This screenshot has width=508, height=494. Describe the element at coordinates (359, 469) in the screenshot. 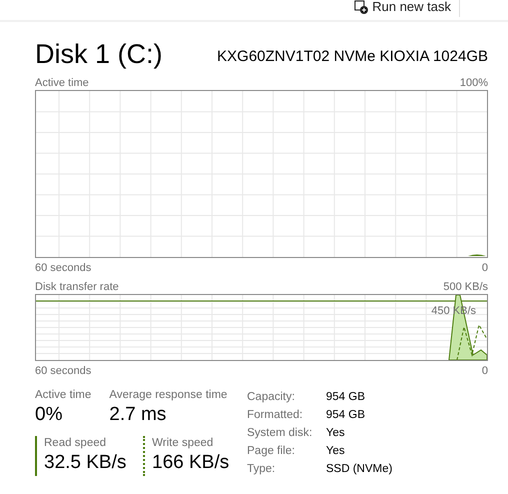

I see `property-value: SSD (NVMe)` at that location.